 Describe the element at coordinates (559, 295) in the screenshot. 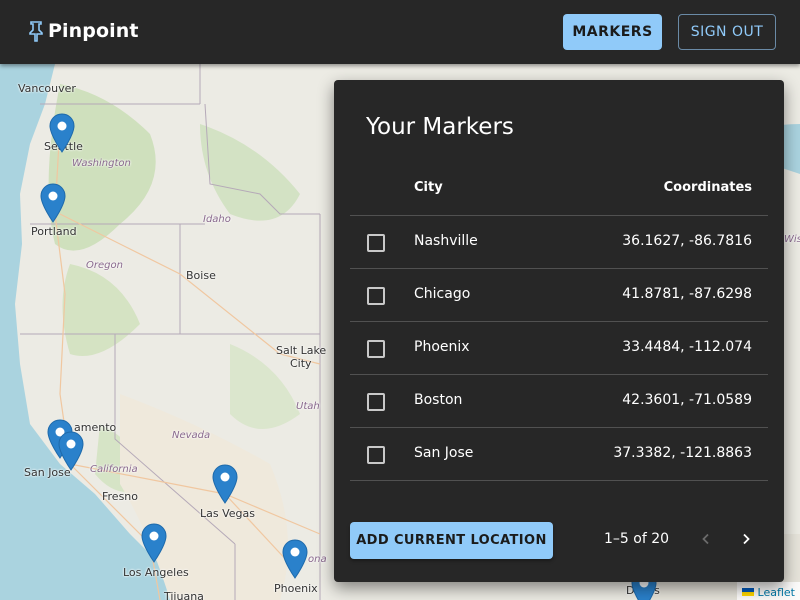

I see `table-row: Chicago 41.8781, -87.6298` at that location.